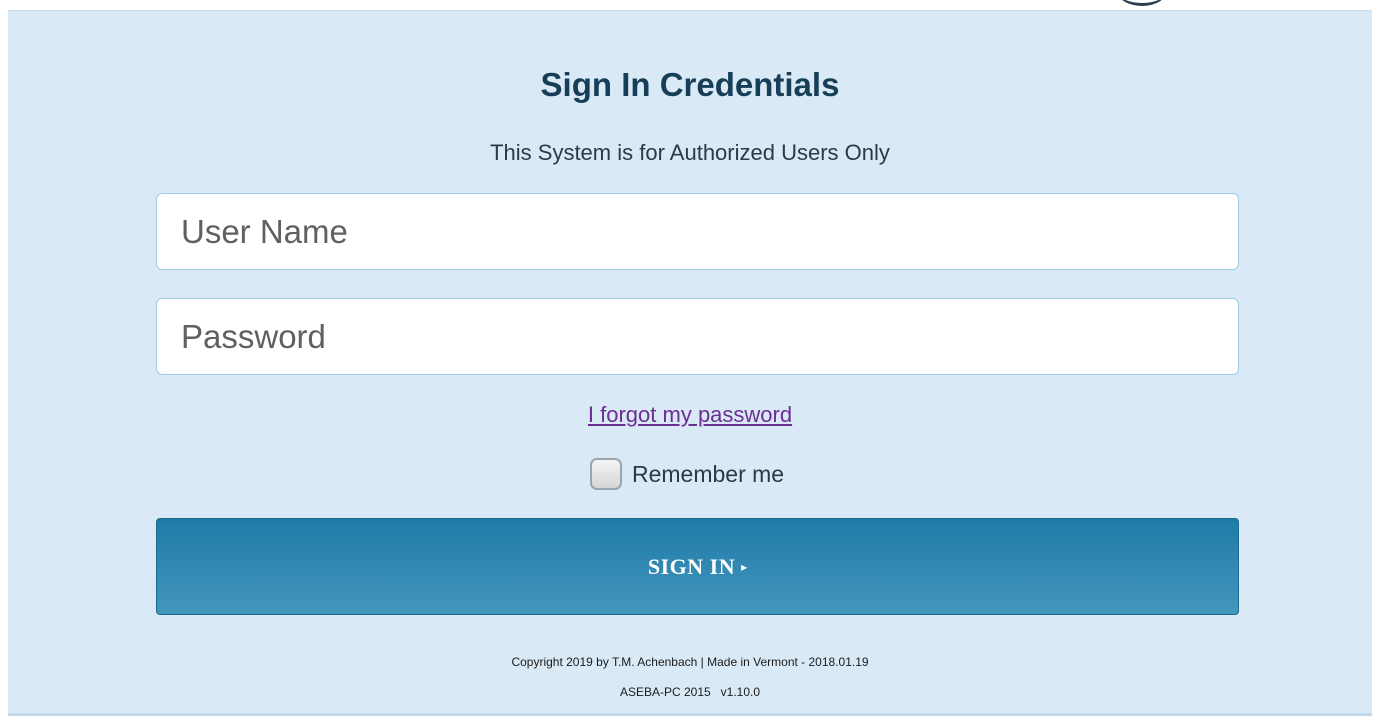  I want to click on forgot-password-link: I forgot my password, so click(690, 414).